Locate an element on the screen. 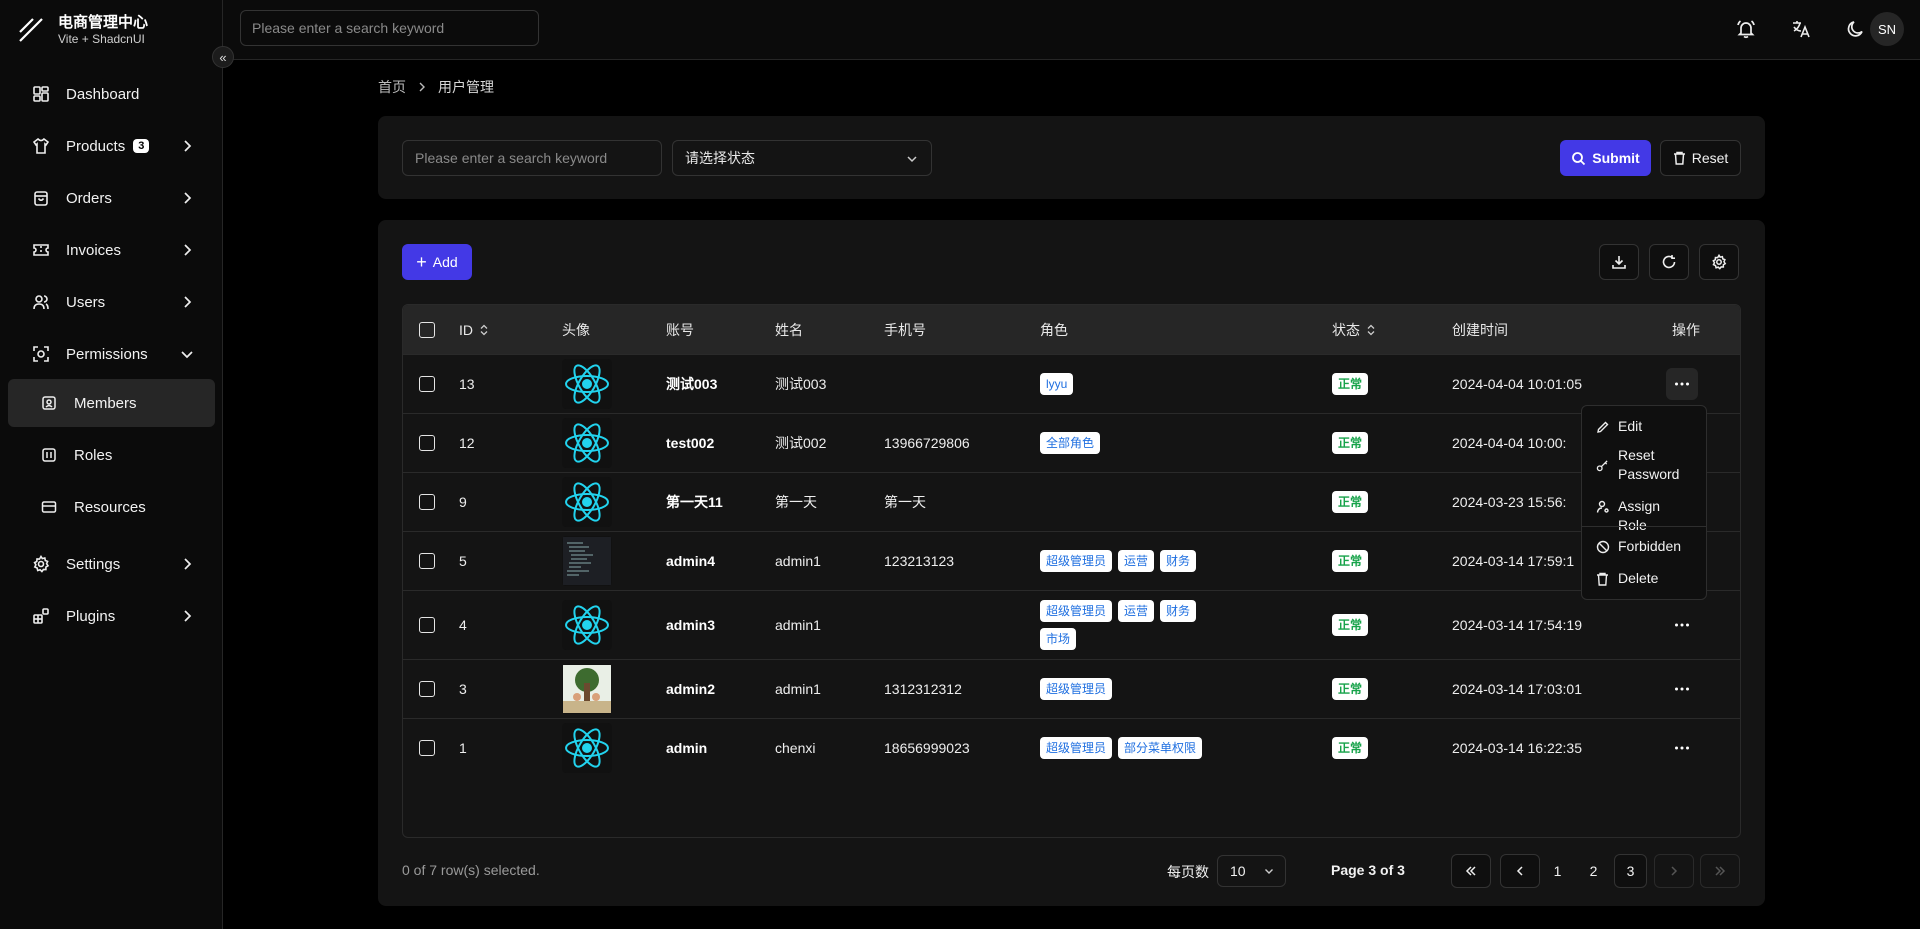 This screenshot has height=929, width=1920. menu-forbidden: Forbidden is located at coordinates (1644, 546).